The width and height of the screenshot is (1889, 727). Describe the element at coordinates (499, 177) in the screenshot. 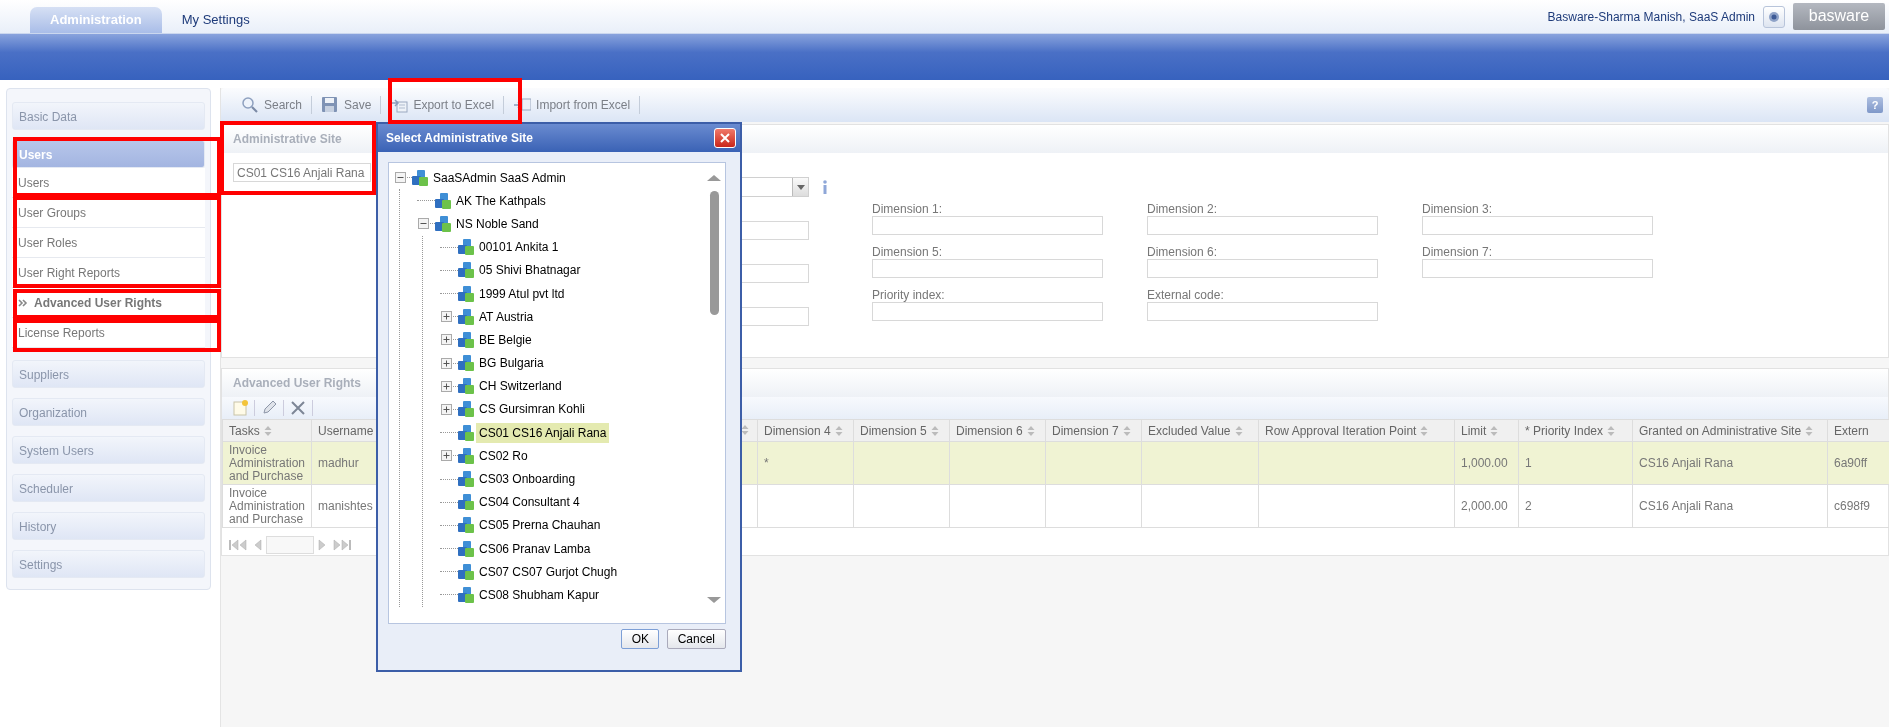

I see `tree-item: SaaSAdmin SaaS Admin` at that location.